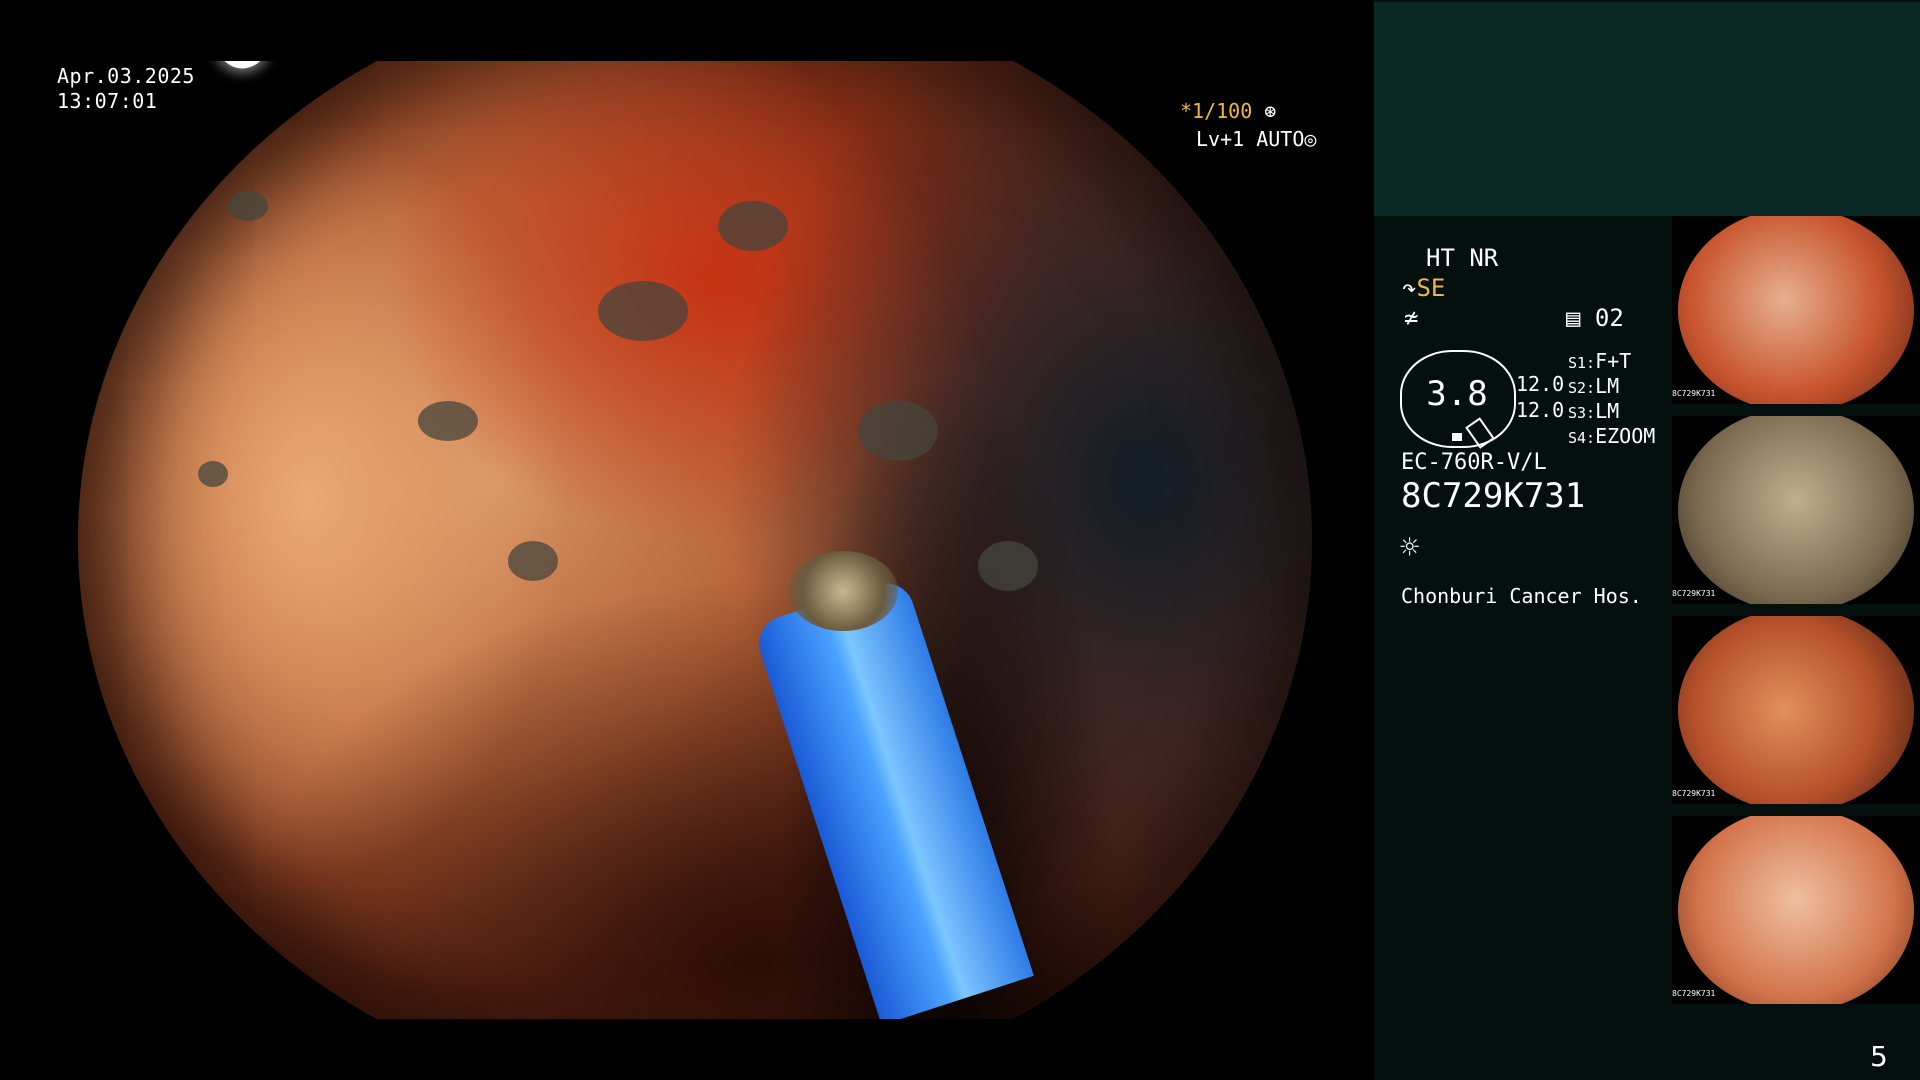 The image size is (1920, 1080). What do you see at coordinates (1573, 318) in the screenshot?
I see `memory-icon: ▤` at bounding box center [1573, 318].